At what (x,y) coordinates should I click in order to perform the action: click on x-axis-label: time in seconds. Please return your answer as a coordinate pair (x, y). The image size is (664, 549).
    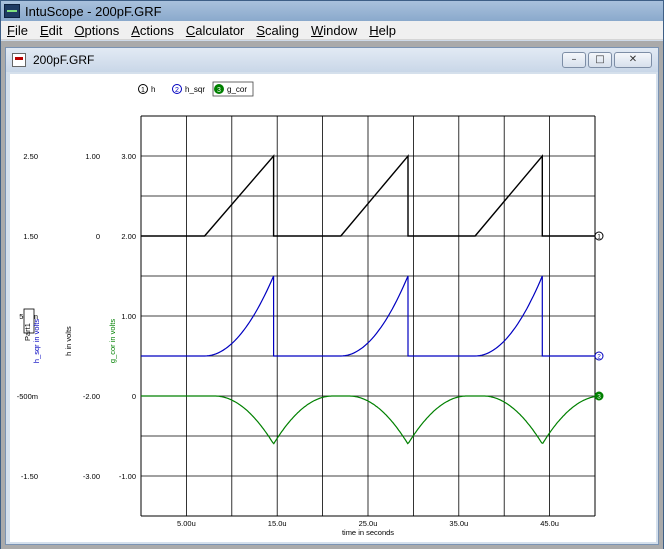
    Looking at the image, I should click on (368, 532).